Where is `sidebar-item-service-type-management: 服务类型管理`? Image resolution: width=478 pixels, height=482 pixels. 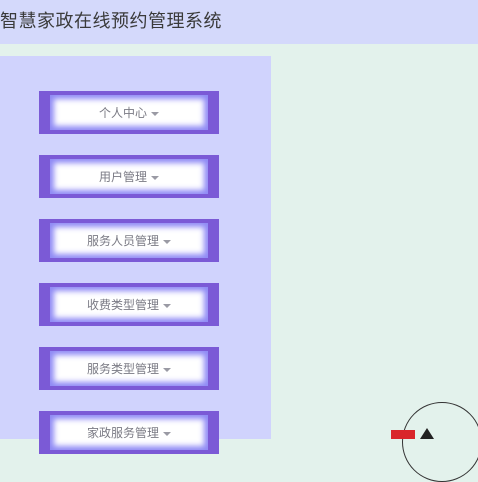
sidebar-item-service-type-management: 服务类型管理 is located at coordinates (129, 368).